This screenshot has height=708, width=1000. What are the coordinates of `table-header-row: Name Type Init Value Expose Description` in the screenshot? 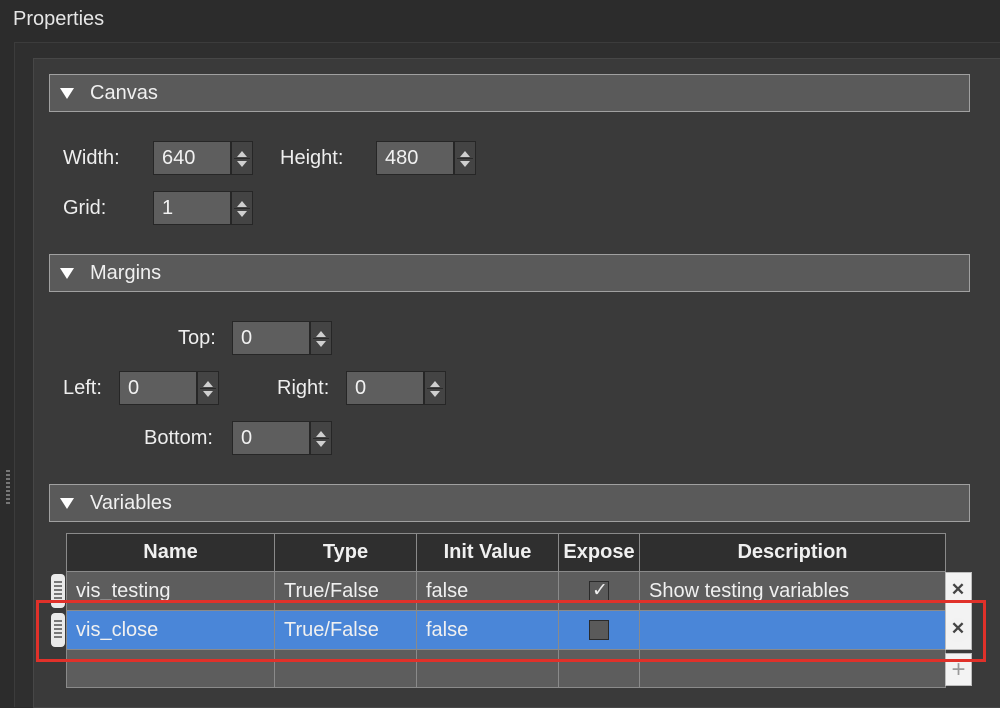 It's located at (506, 552).